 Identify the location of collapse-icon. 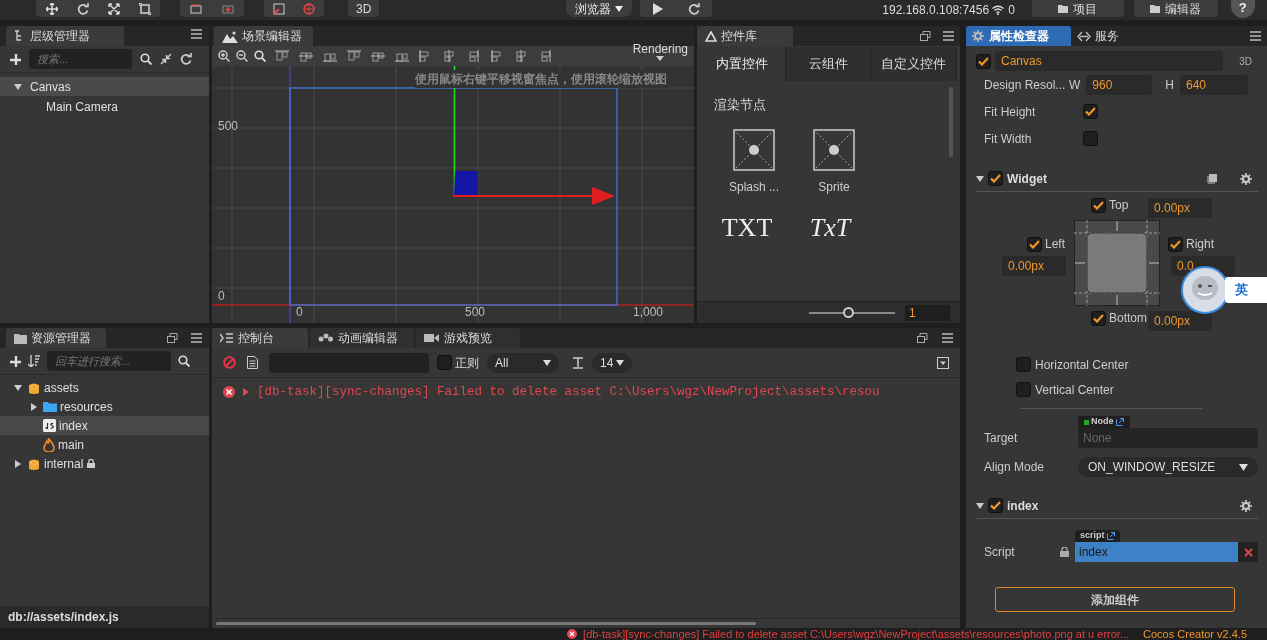
(166, 59).